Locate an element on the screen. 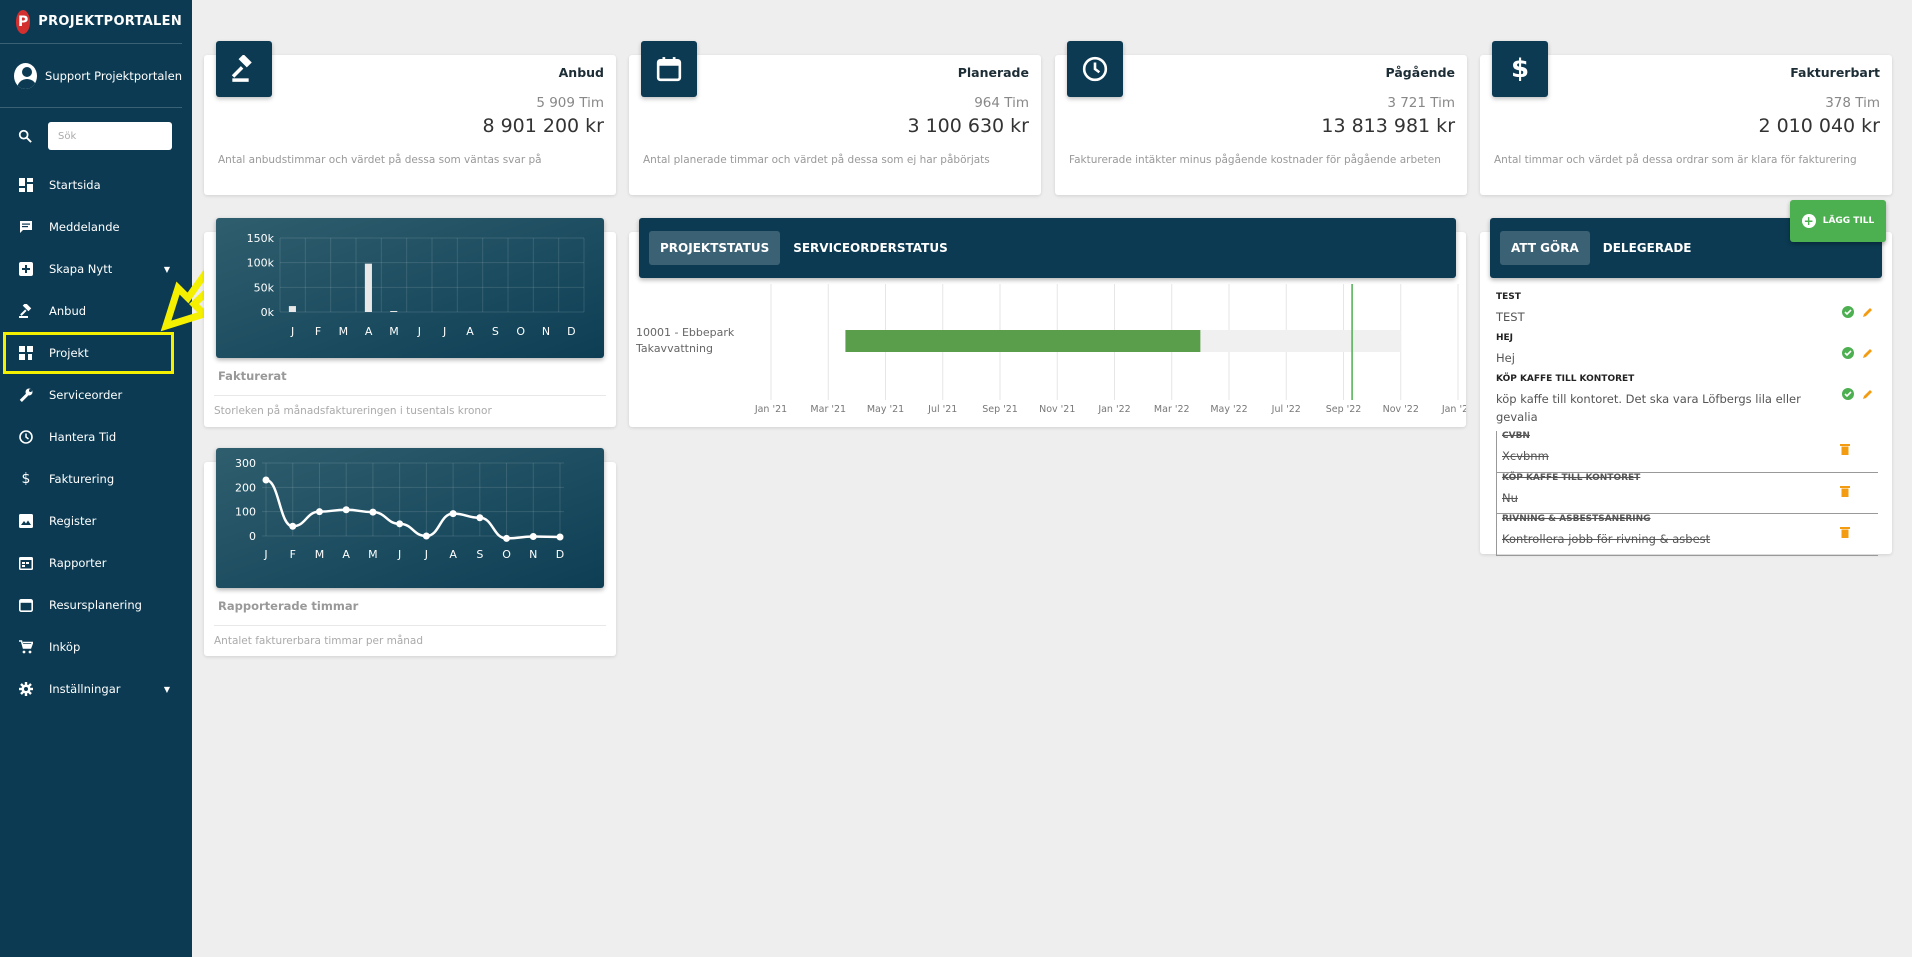 The image size is (1912, 957). divider is located at coordinates (410, 395).